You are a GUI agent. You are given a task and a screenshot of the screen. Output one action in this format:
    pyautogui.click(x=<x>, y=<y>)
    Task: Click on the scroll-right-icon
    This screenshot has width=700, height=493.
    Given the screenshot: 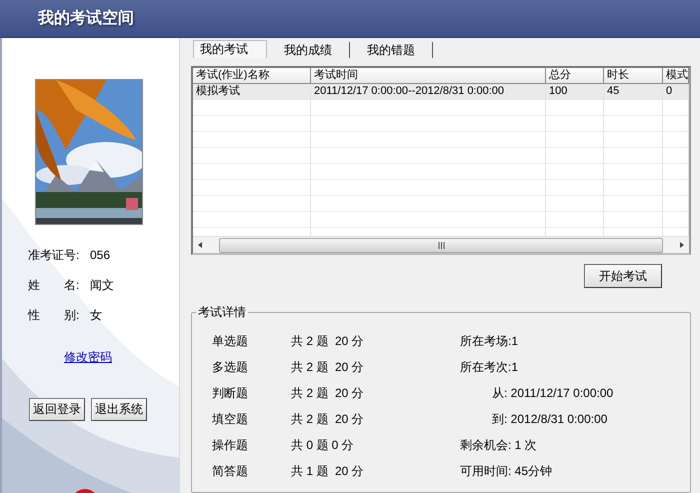 What is the action you would take?
    pyautogui.click(x=682, y=245)
    